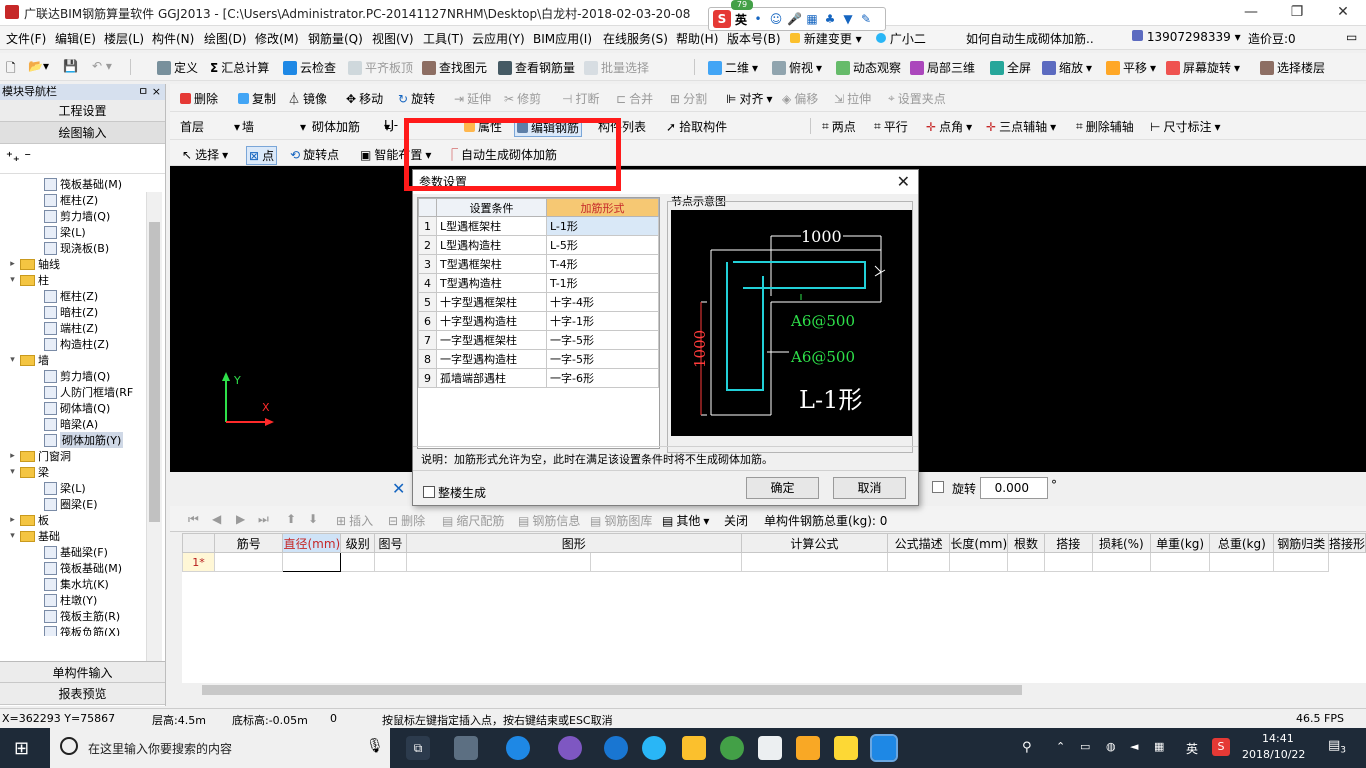  Describe the element at coordinates (538, 283) in the screenshot. I see `table-row: 4 T型遇构造柱 T-1形` at that location.